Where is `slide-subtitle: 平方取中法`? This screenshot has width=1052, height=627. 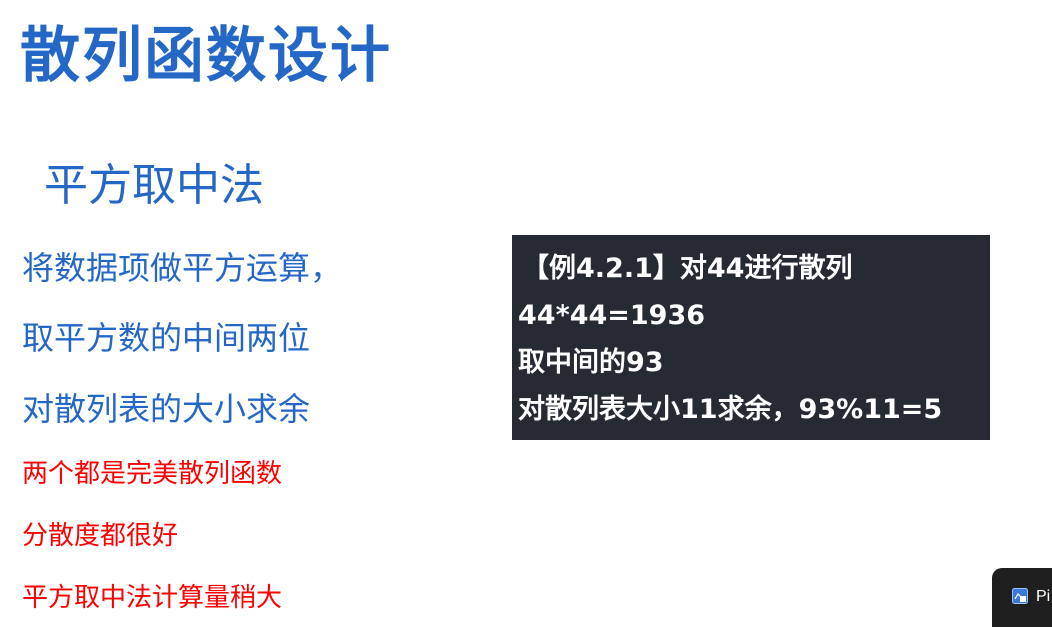
slide-subtitle: 平方取中法 is located at coordinates (154, 185).